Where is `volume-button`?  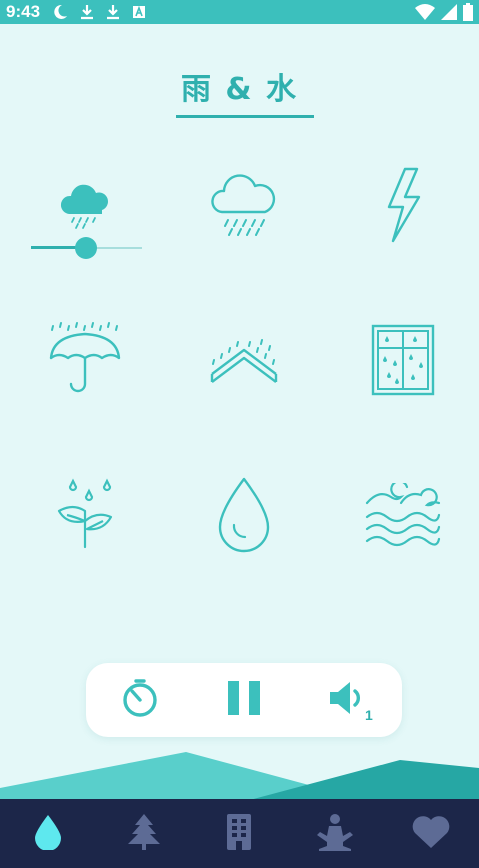
volume-button is located at coordinates (346, 700).